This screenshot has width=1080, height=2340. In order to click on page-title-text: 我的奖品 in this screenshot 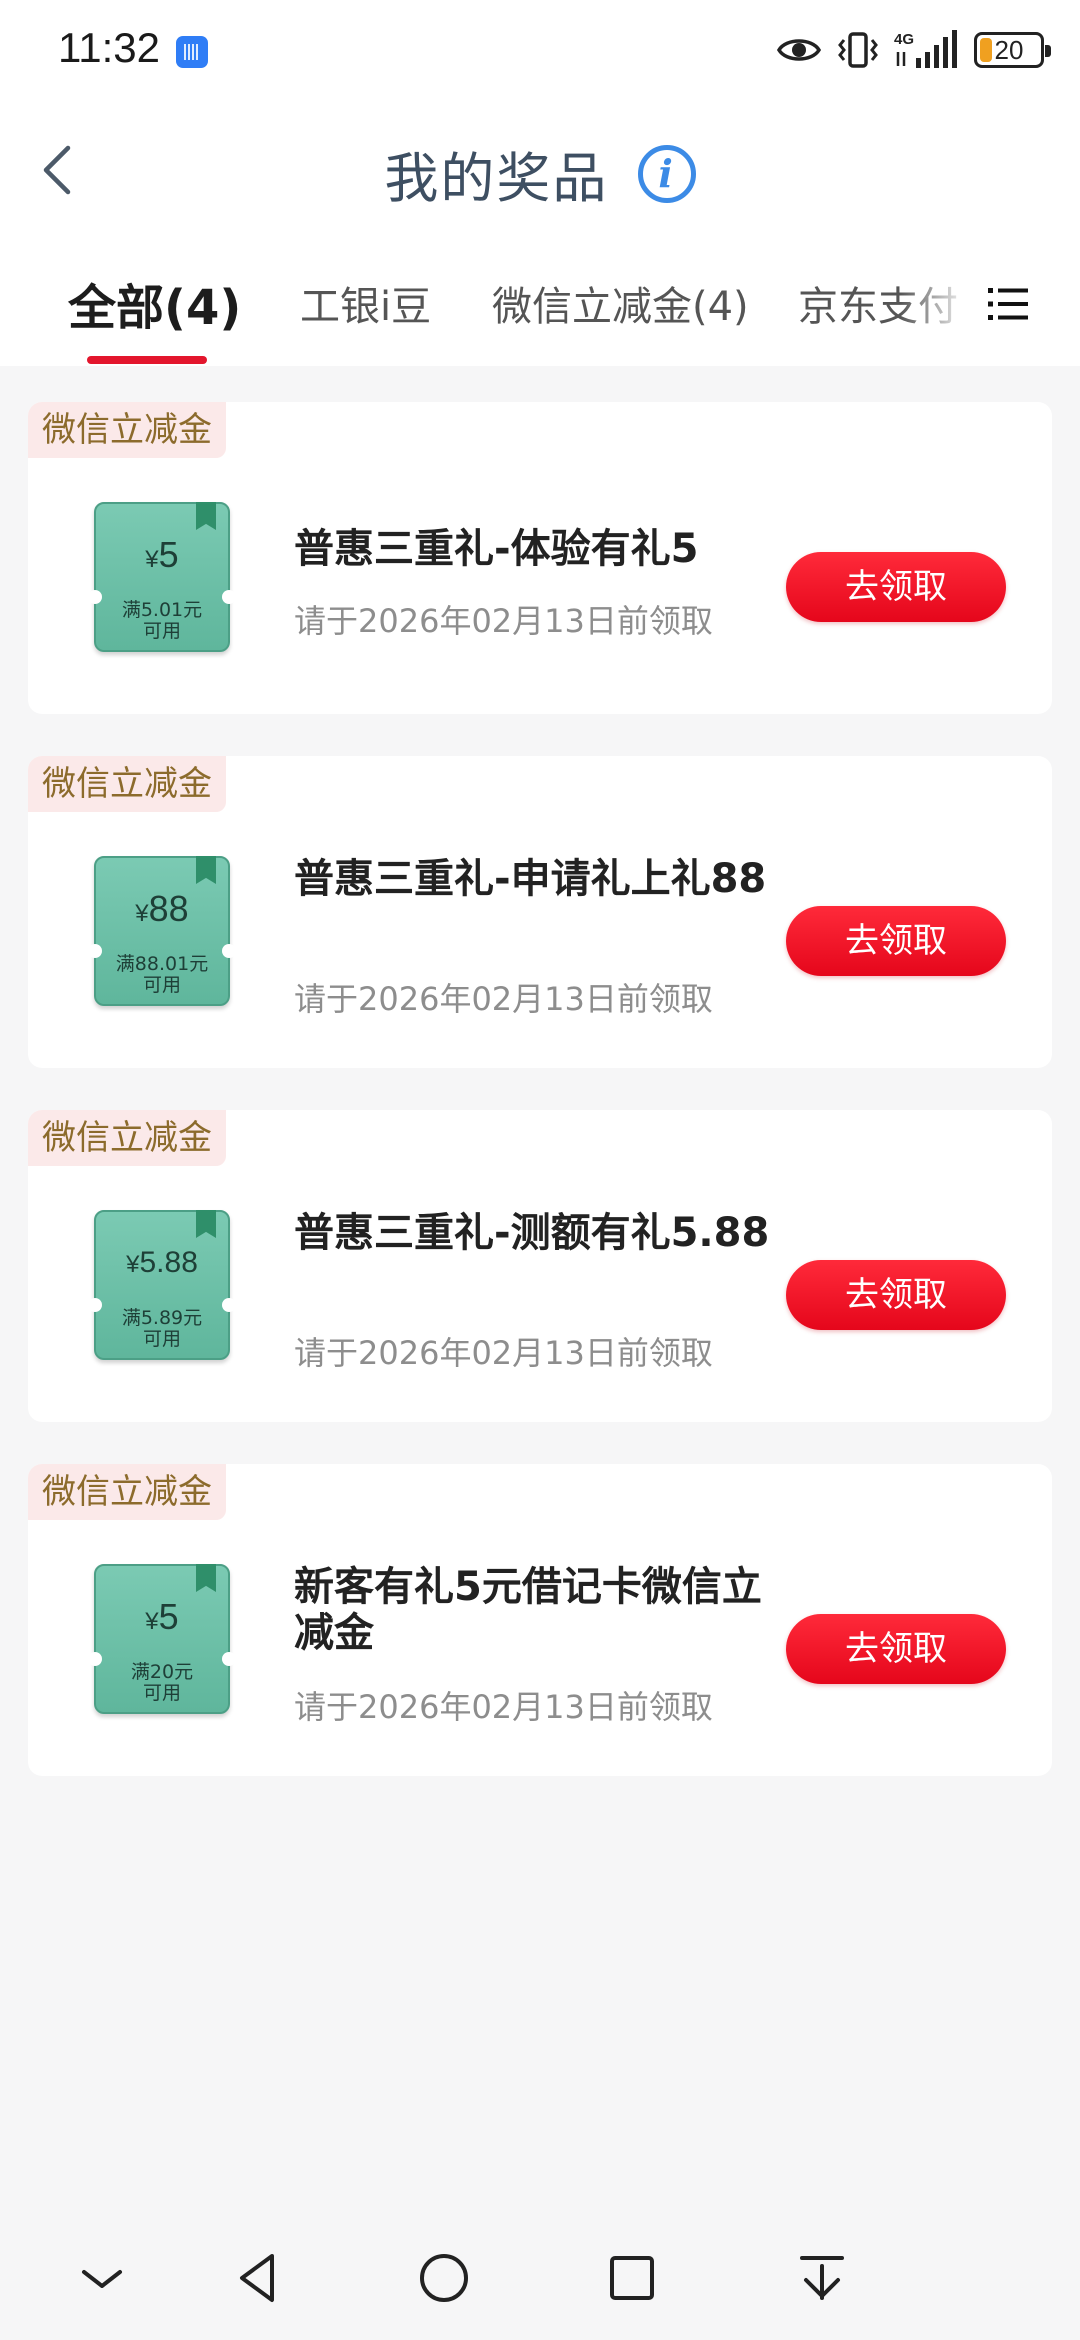, I will do `click(496, 178)`.